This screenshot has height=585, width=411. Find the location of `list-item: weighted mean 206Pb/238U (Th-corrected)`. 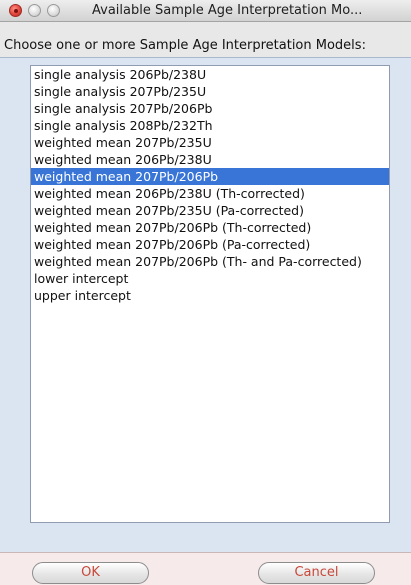

list-item: weighted mean 206Pb/238U (Th-corrected) is located at coordinates (210, 193).